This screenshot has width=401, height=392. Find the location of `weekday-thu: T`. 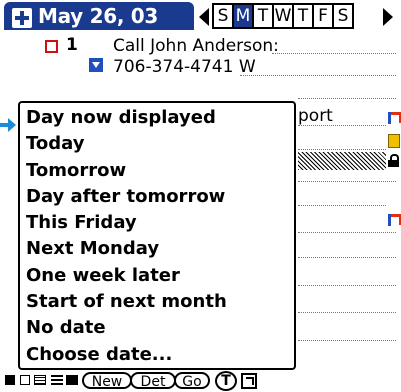

weekday-thu: T is located at coordinates (303, 16).